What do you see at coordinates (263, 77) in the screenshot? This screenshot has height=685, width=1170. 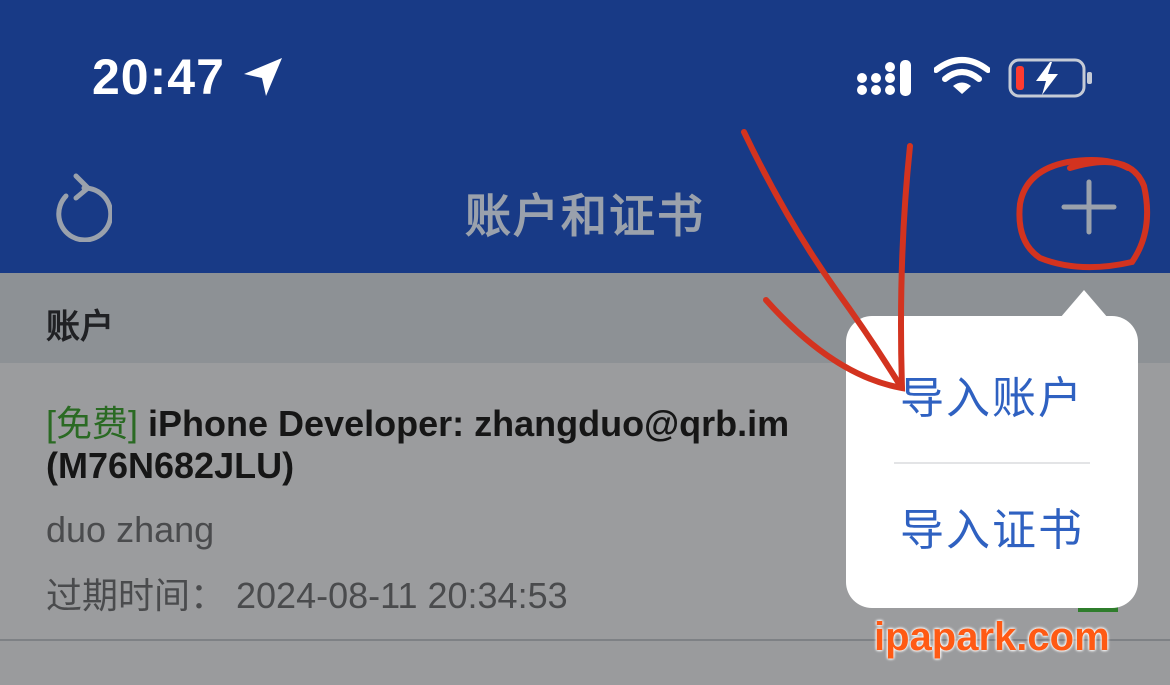 I see `location-arrow-icon` at bounding box center [263, 77].